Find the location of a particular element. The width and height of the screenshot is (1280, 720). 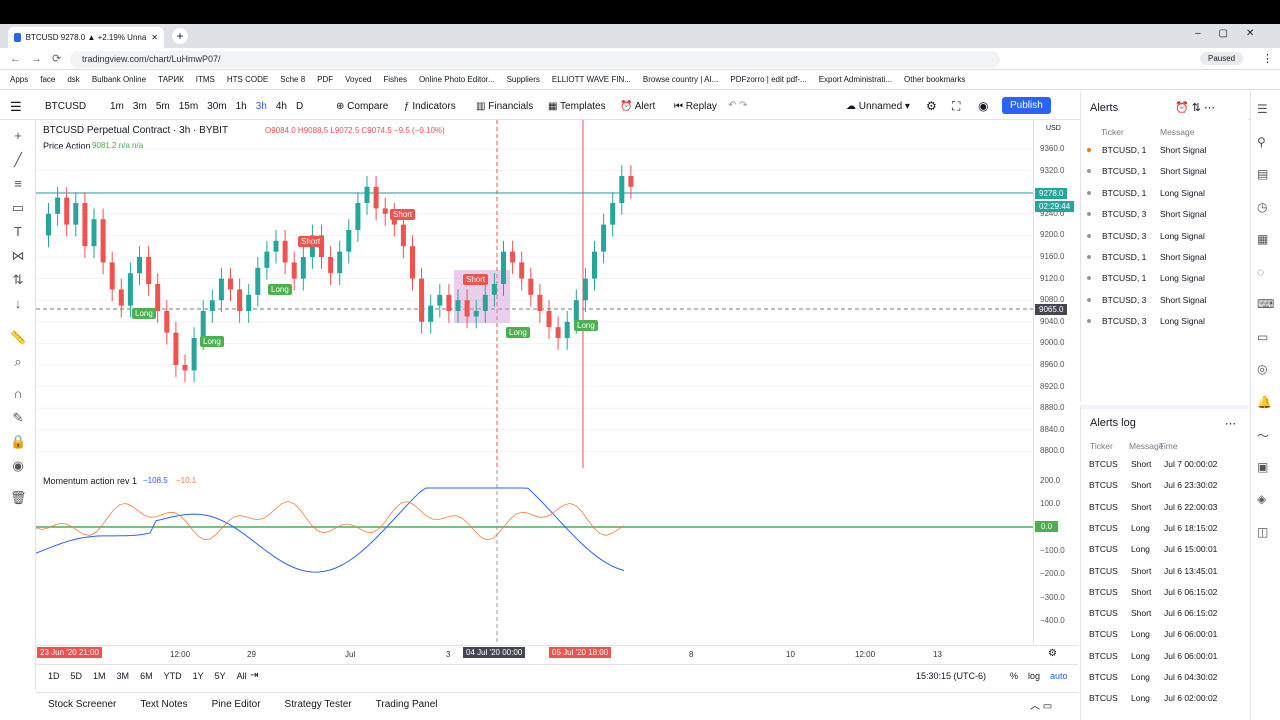

camera-icon: ◉ is located at coordinates (983, 106).